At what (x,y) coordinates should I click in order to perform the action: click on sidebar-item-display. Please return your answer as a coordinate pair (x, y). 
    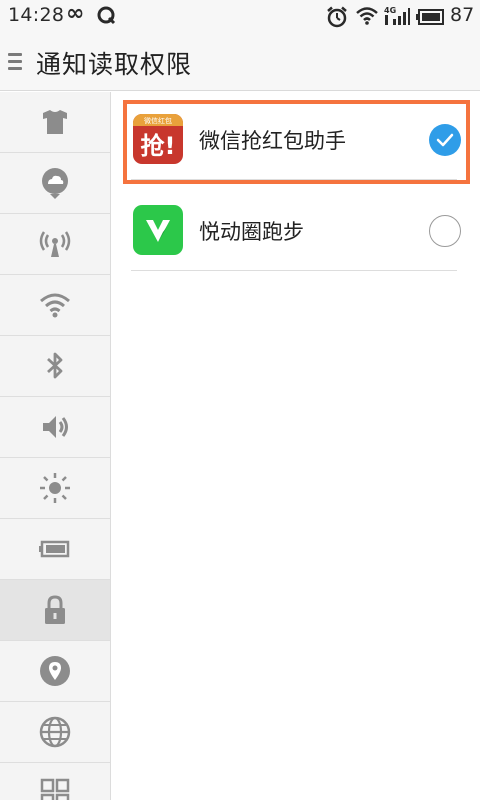
    Looking at the image, I should click on (55, 488).